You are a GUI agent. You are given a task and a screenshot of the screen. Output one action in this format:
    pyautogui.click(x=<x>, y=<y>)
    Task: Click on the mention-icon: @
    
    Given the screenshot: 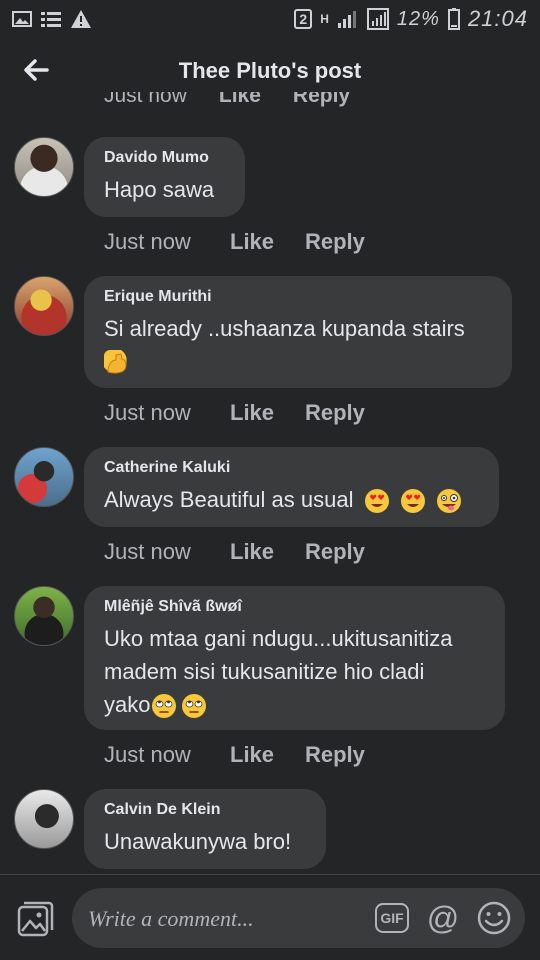 What is the action you would take?
    pyautogui.click(x=443, y=917)
    